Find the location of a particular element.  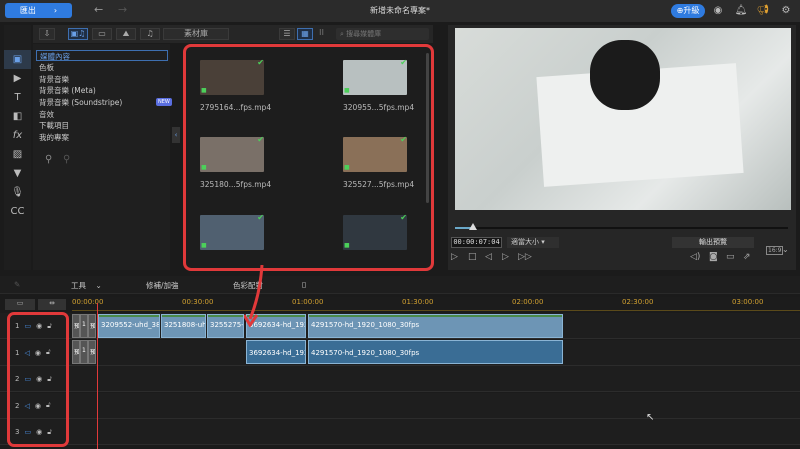

category-label: 我的專案 is located at coordinates (54, 137).